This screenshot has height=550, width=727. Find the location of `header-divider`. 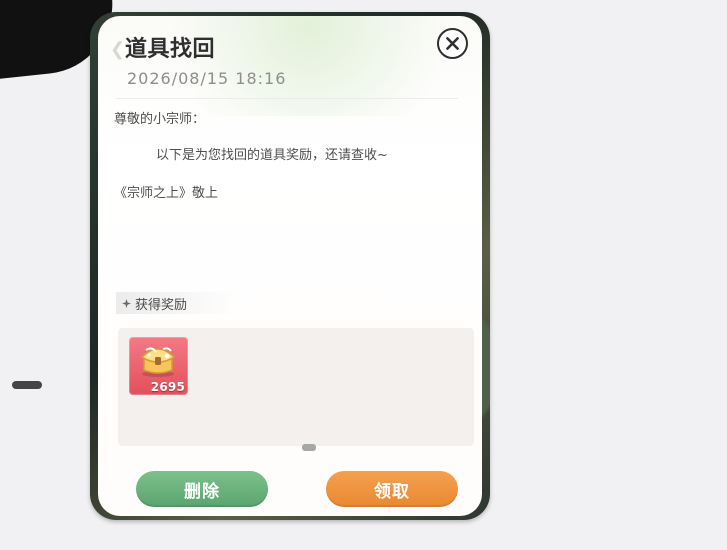

header-divider is located at coordinates (287, 98).